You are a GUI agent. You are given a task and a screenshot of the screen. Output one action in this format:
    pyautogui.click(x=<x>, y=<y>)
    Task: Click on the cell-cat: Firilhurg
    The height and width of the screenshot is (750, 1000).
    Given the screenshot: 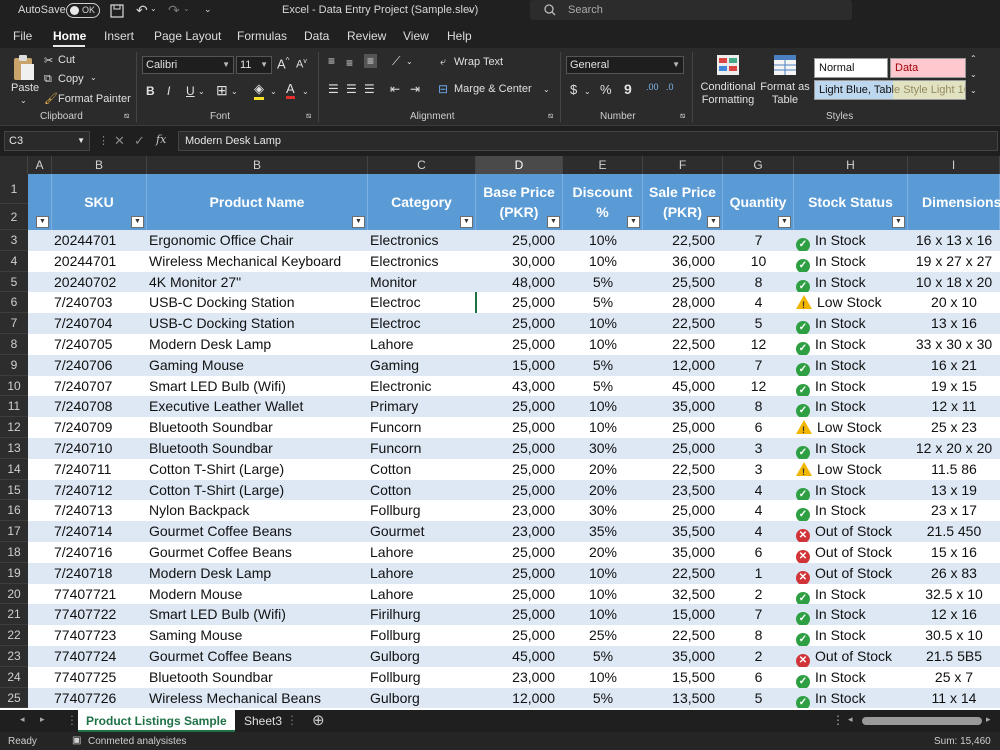 What is the action you would take?
    pyautogui.click(x=422, y=614)
    